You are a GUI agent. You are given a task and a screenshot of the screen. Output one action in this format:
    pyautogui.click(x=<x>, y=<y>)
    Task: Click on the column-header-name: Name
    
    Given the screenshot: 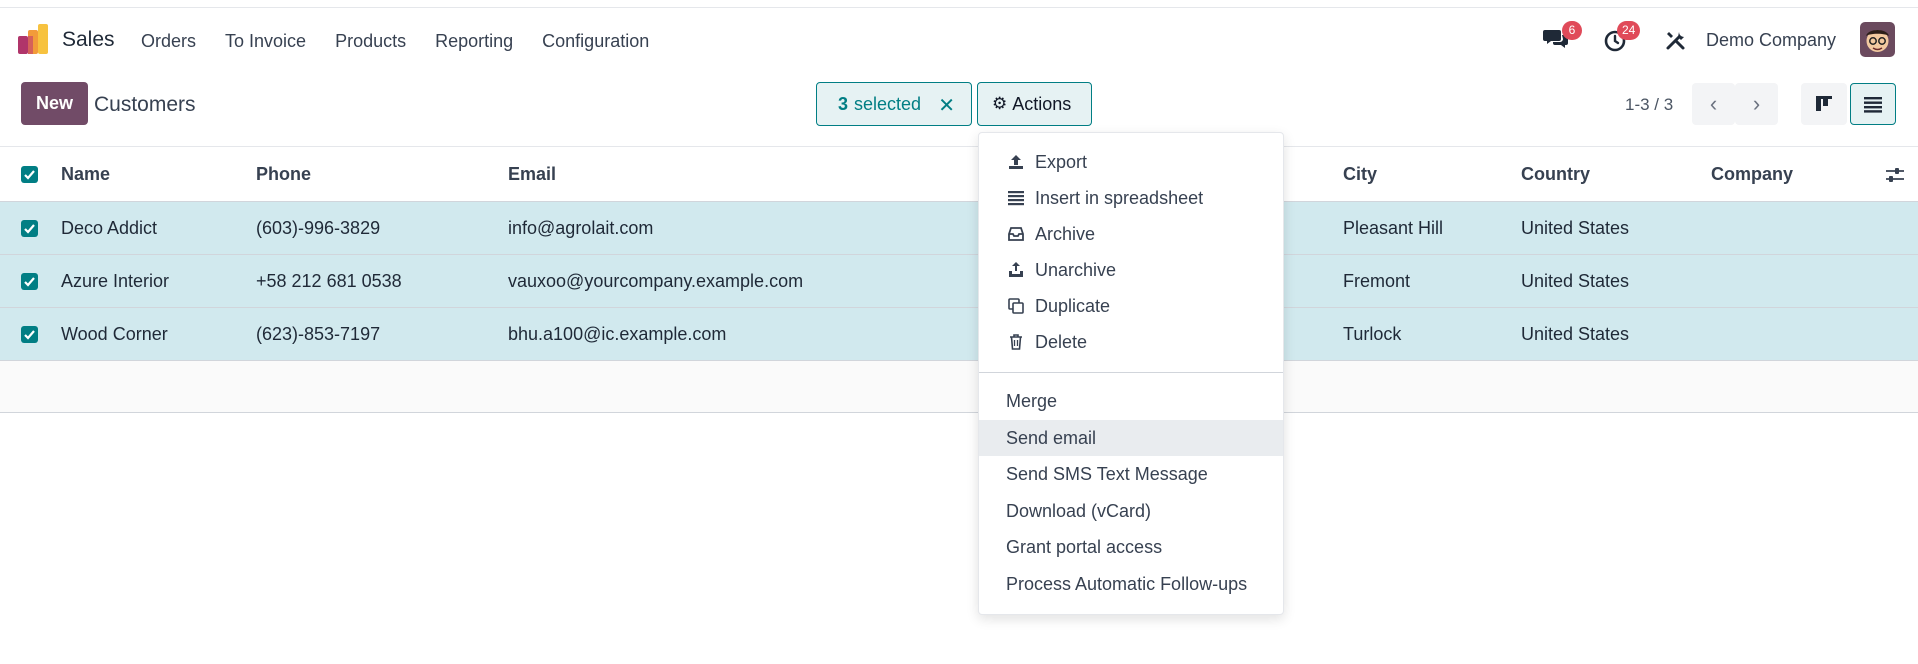 What is the action you would take?
    pyautogui.click(x=85, y=174)
    